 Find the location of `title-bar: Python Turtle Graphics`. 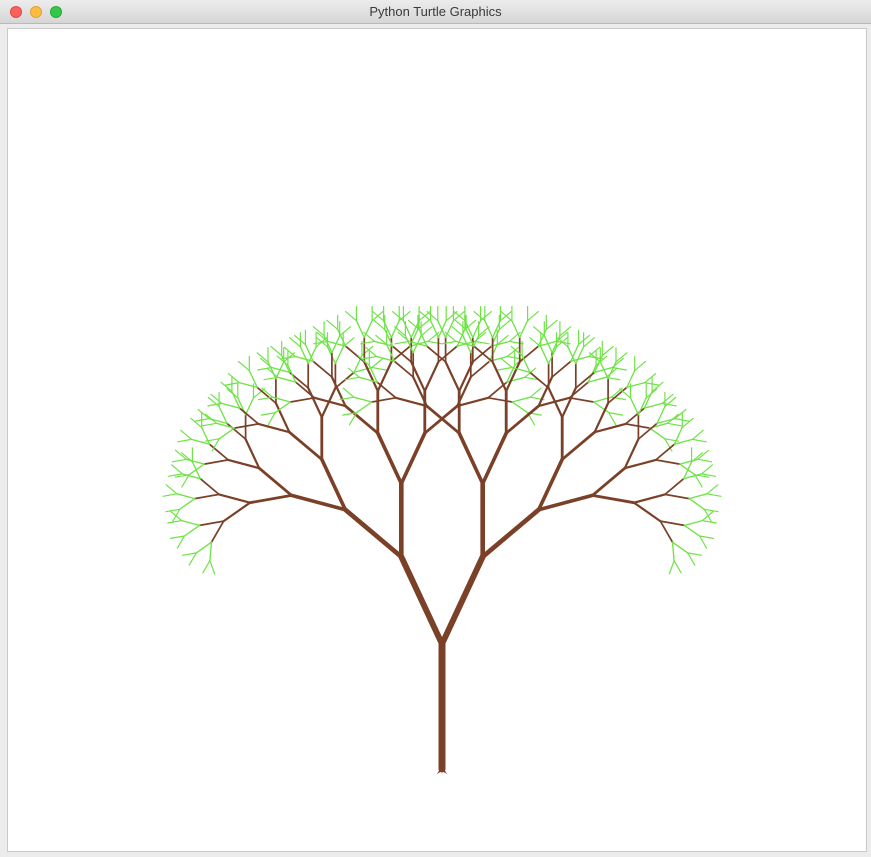

title-bar: Python Turtle Graphics is located at coordinates (435, 12).